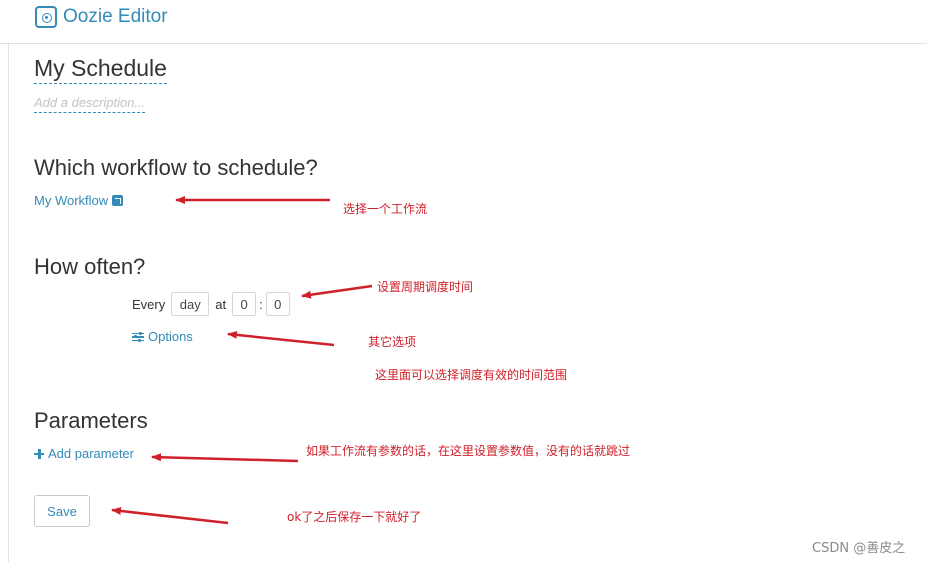 The image size is (927, 562). I want to click on workflow-section-title: Which workflow to schedule?, so click(176, 167).